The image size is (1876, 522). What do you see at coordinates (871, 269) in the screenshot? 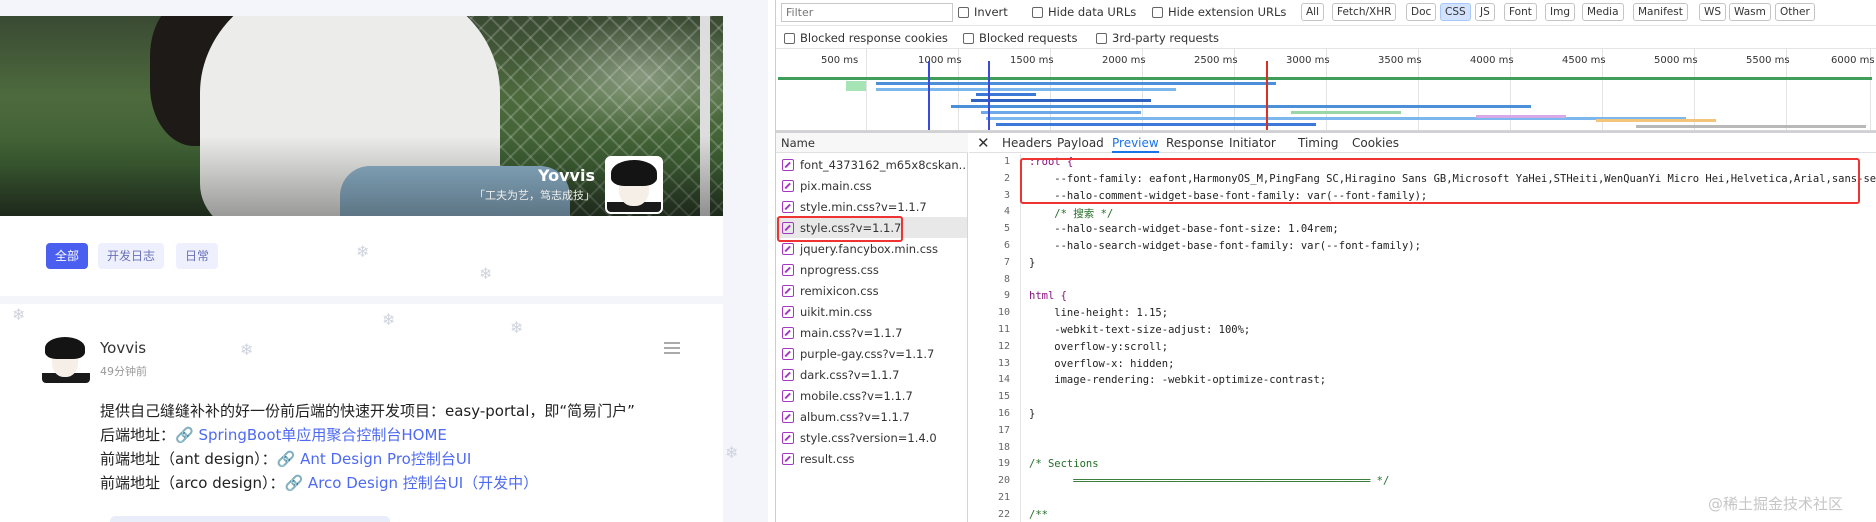
I see `request-row: nprogress.css` at bounding box center [871, 269].